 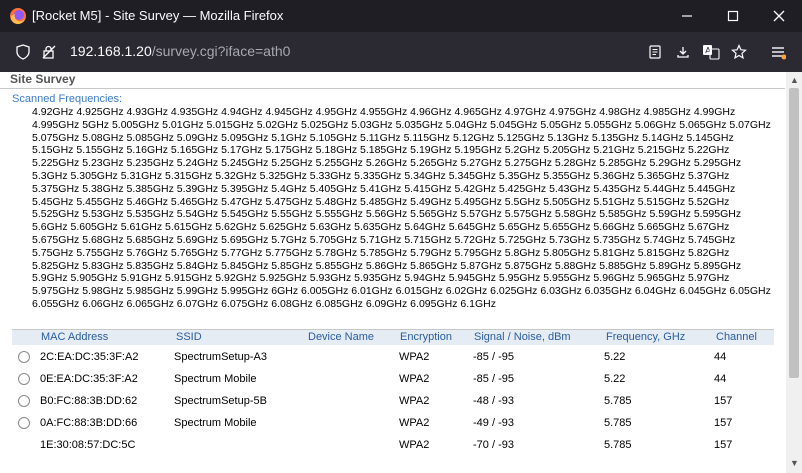 I want to click on vertical-scrollbar: ▲ ▼, so click(x=794, y=272).